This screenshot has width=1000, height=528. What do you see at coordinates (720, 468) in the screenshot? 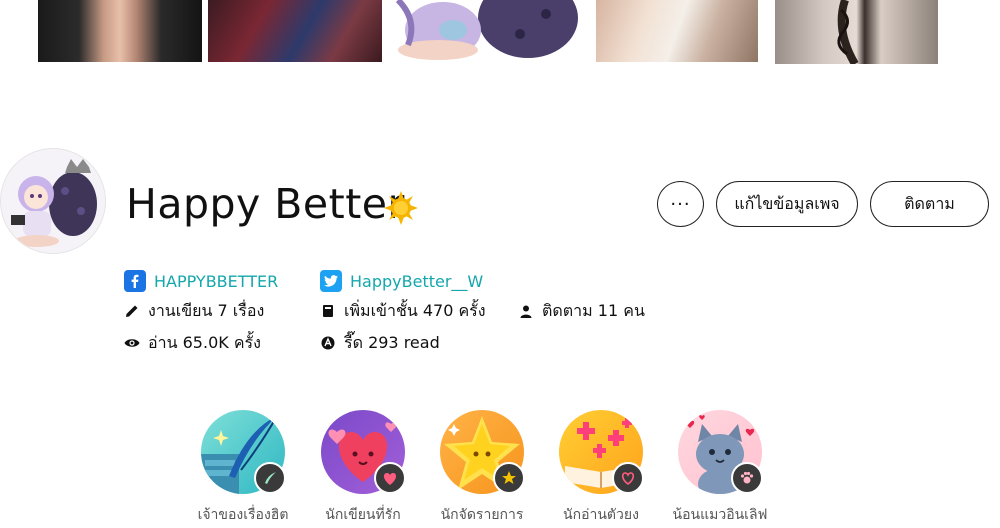
I see `badge-cat-in-love: น้อนแมวอินเลิฟ` at bounding box center [720, 468].